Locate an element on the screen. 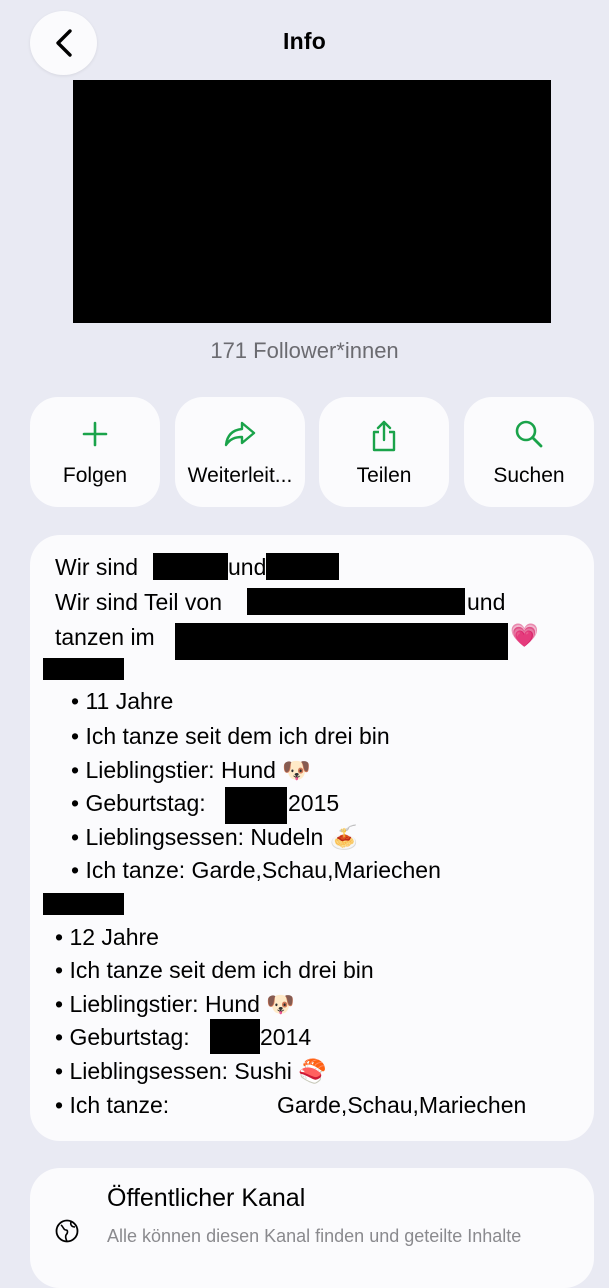 This screenshot has height=1288, width=609. follow-button: Folgen is located at coordinates (95, 452).